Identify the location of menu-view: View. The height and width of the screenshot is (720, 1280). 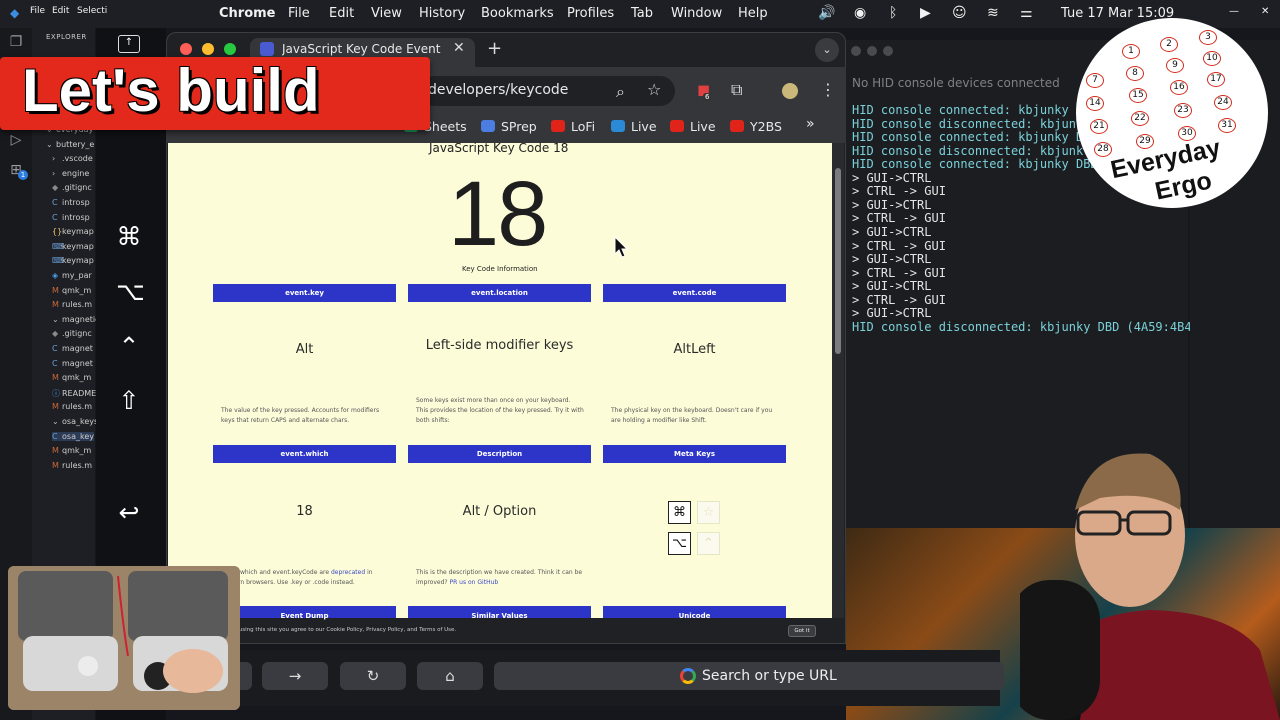
(386, 13).